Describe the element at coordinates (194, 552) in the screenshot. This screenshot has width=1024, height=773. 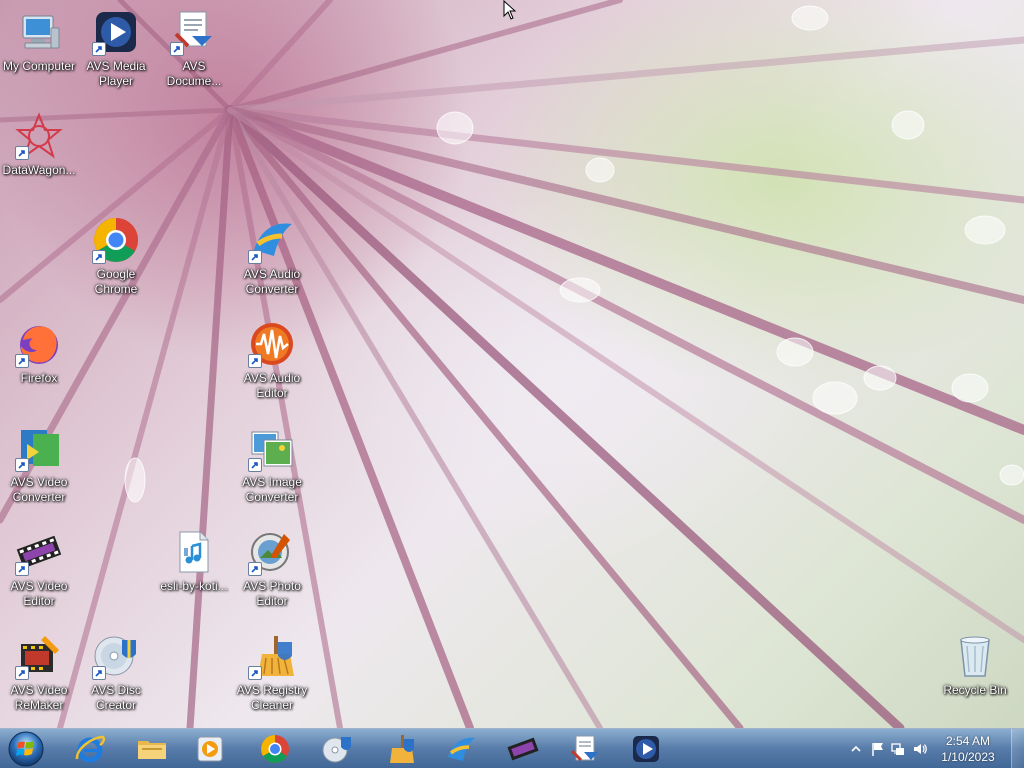
I see `audio-file-icon` at that location.